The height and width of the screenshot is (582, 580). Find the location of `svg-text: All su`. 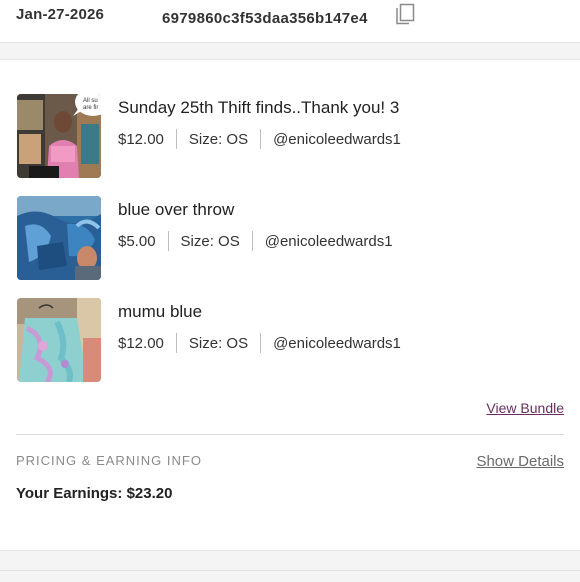

svg-text: All su is located at coordinates (90, 101).